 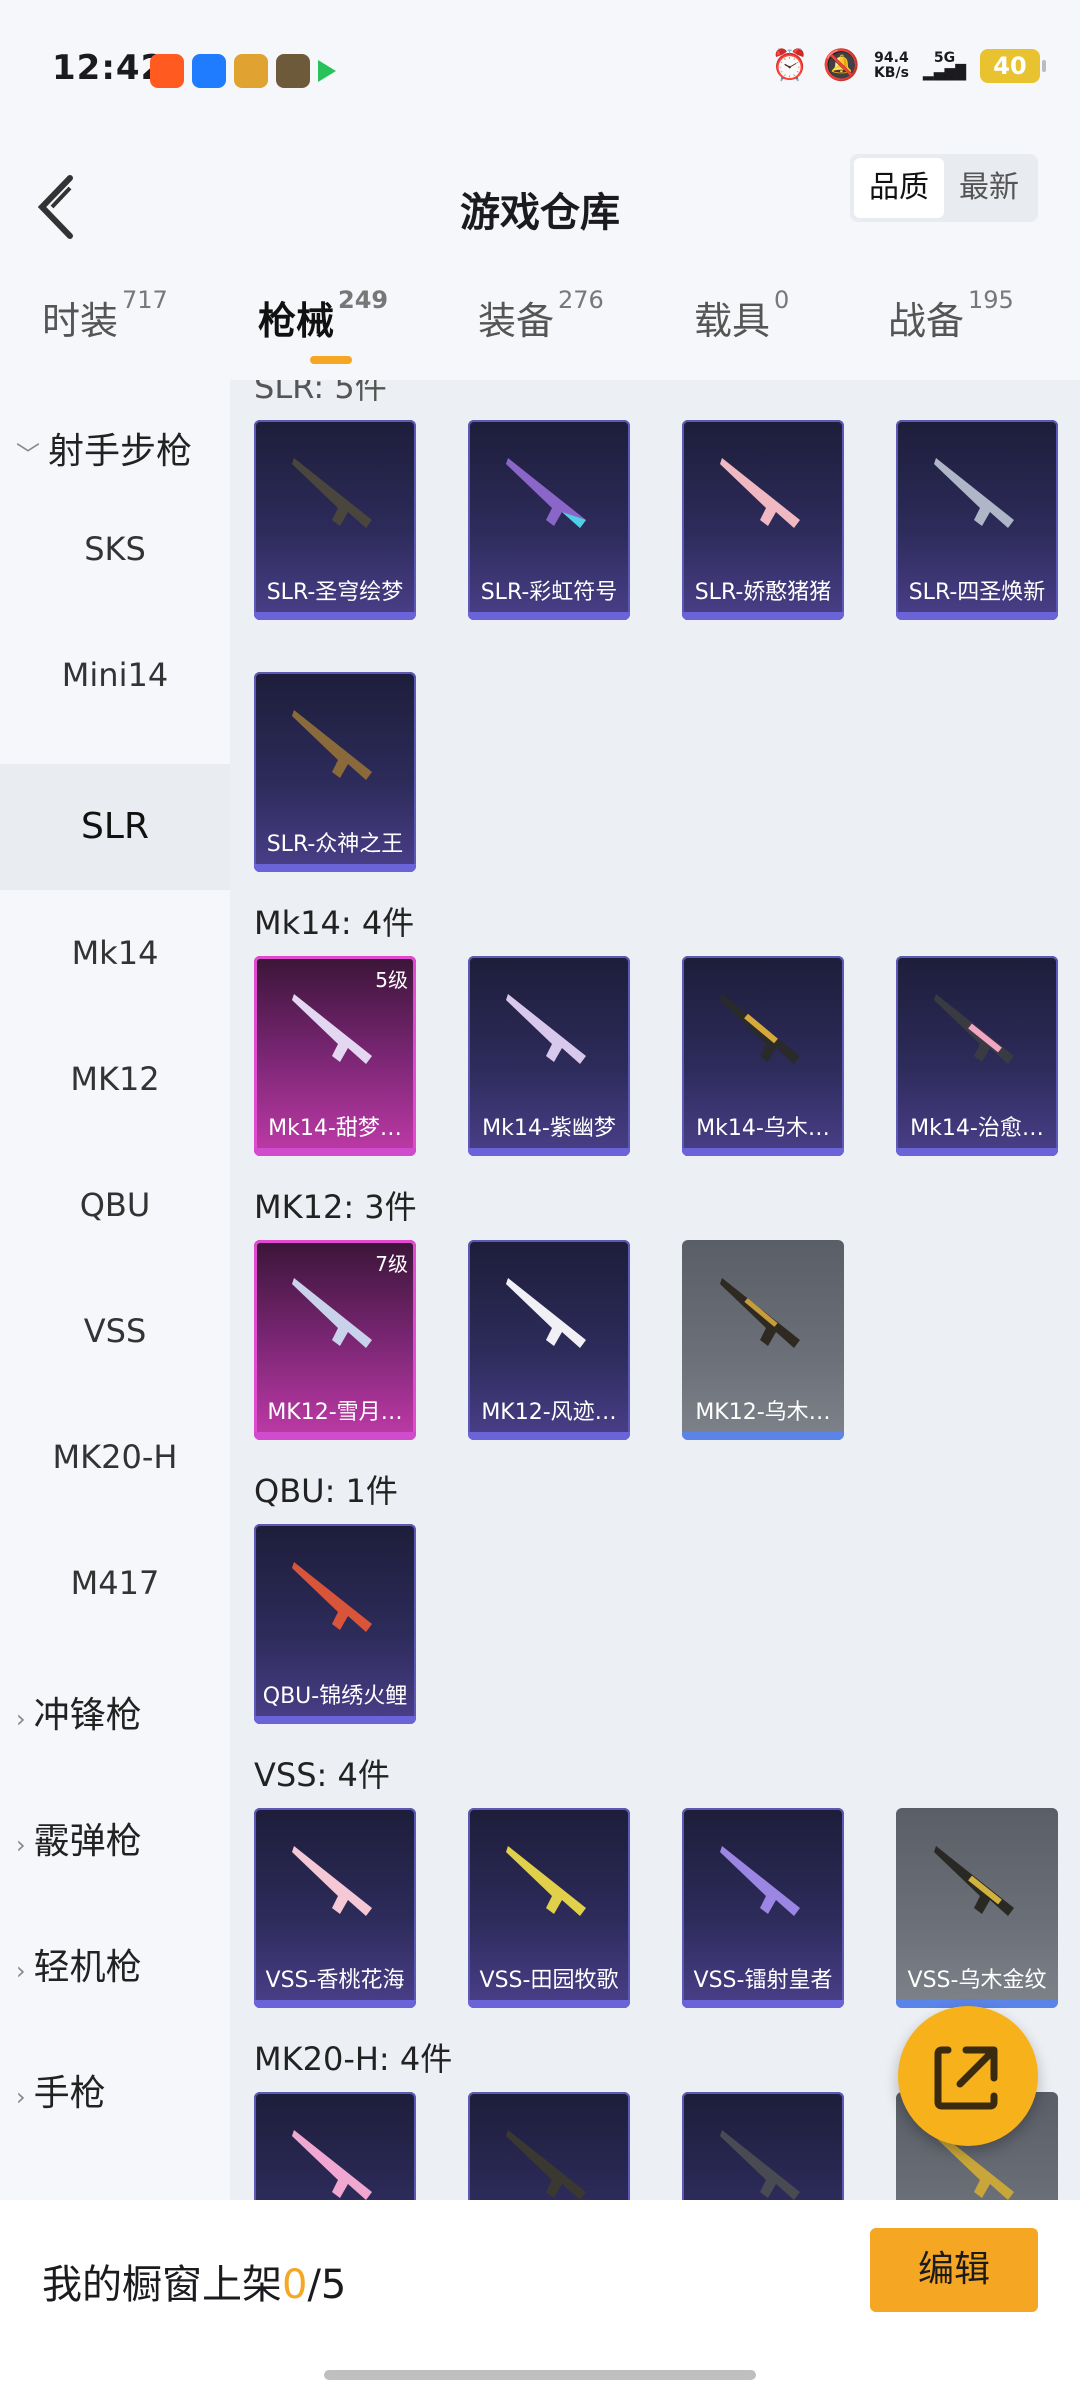 What do you see at coordinates (334, 923) in the screenshot?
I see `section-header-mk14: Mk14: 4件` at bounding box center [334, 923].